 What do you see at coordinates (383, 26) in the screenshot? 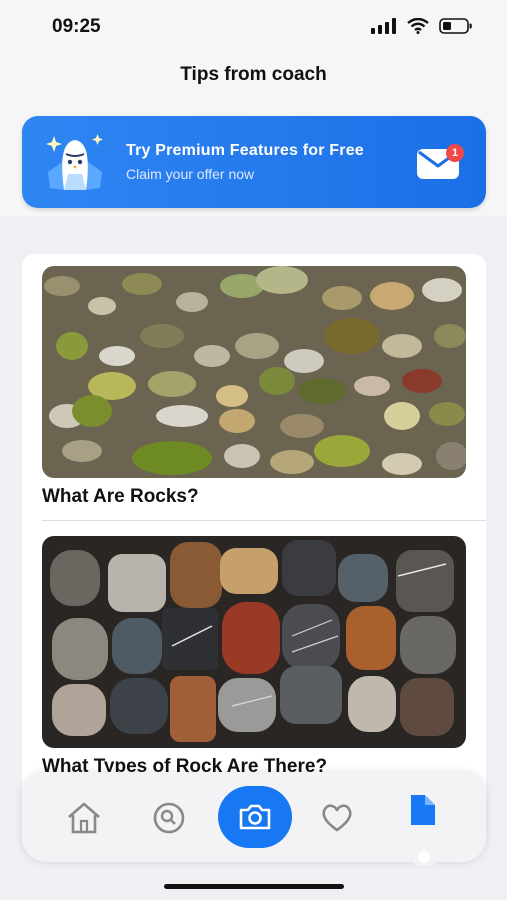
I see `cellular-signal-icon` at bounding box center [383, 26].